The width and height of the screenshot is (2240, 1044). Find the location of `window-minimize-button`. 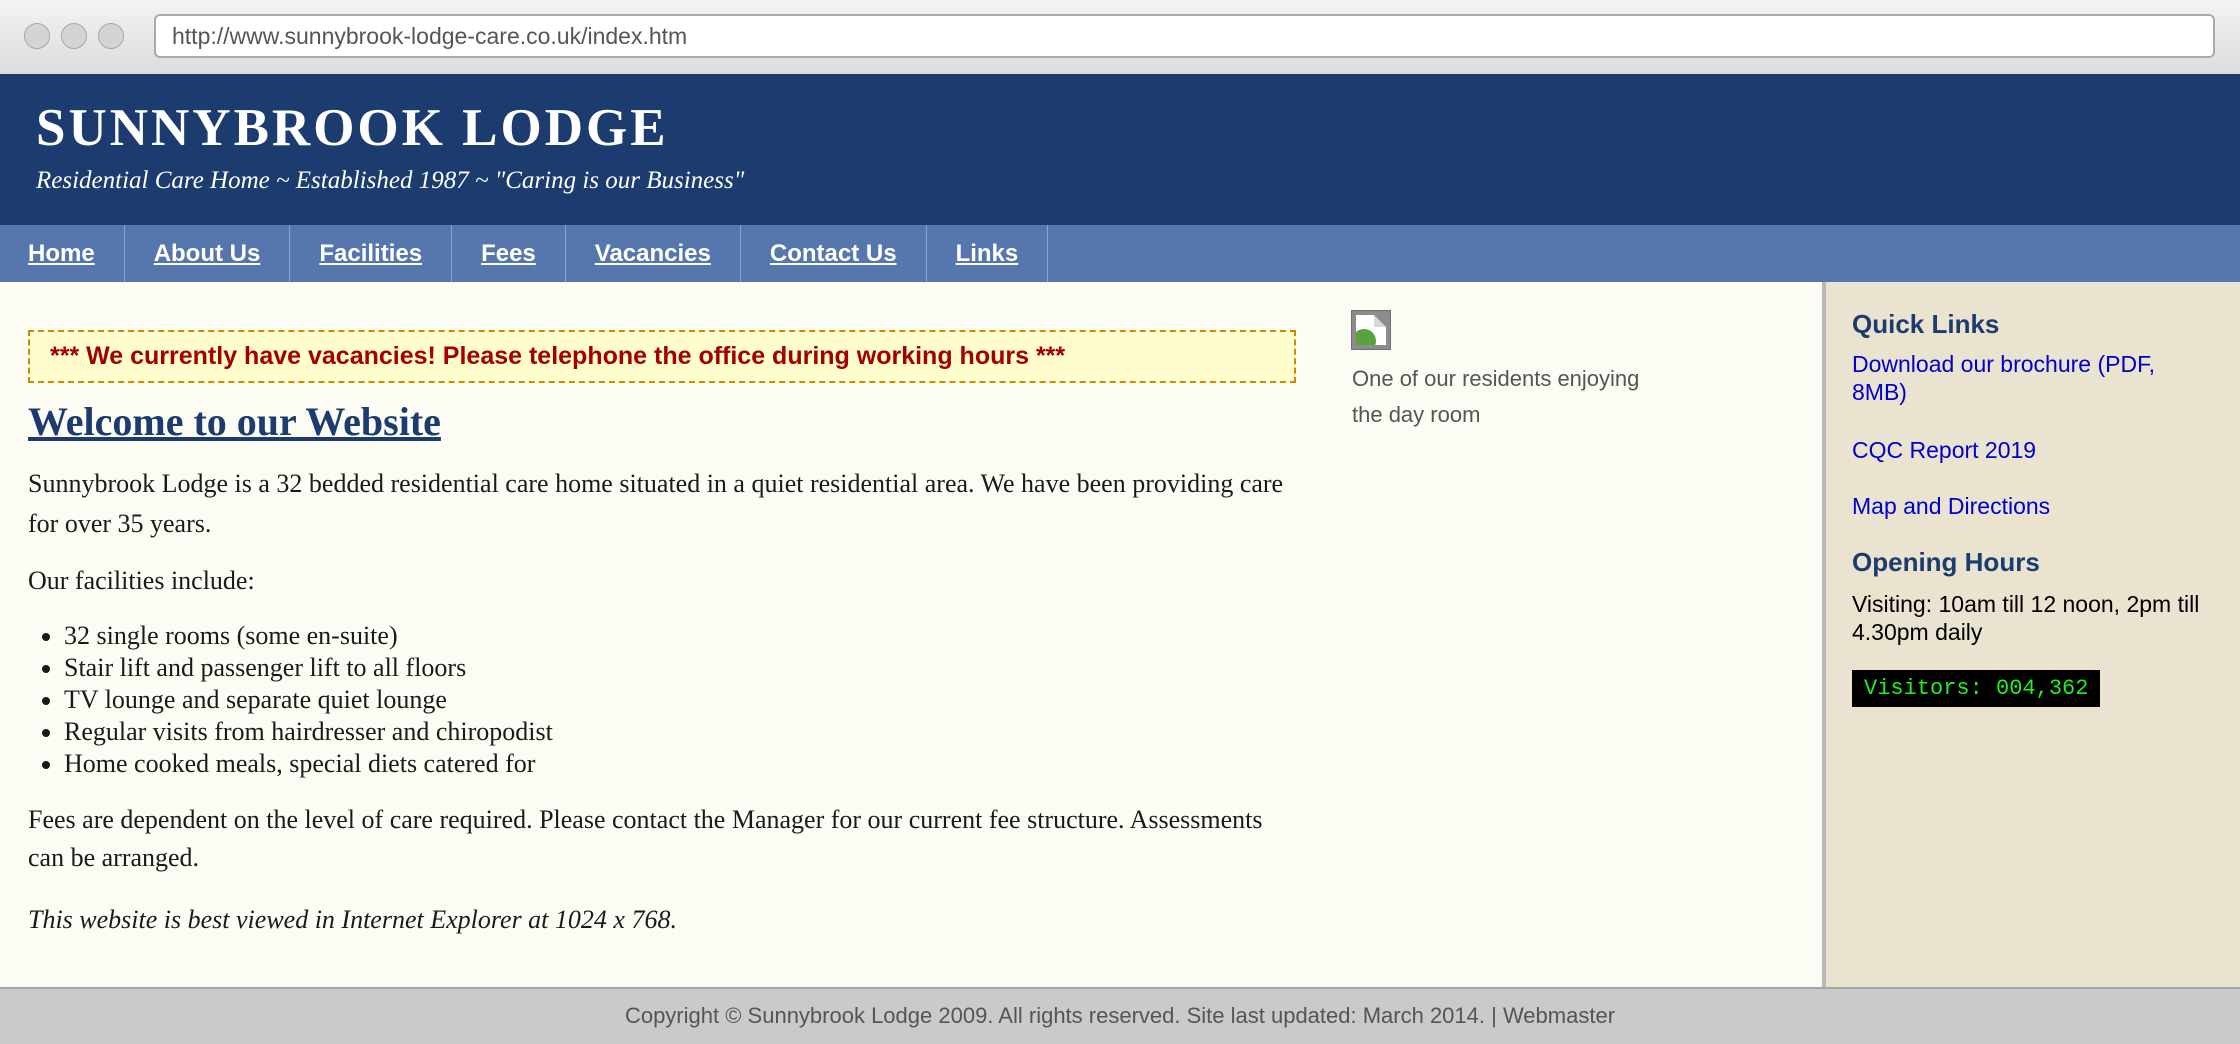

window-minimize-button is located at coordinates (74, 36).